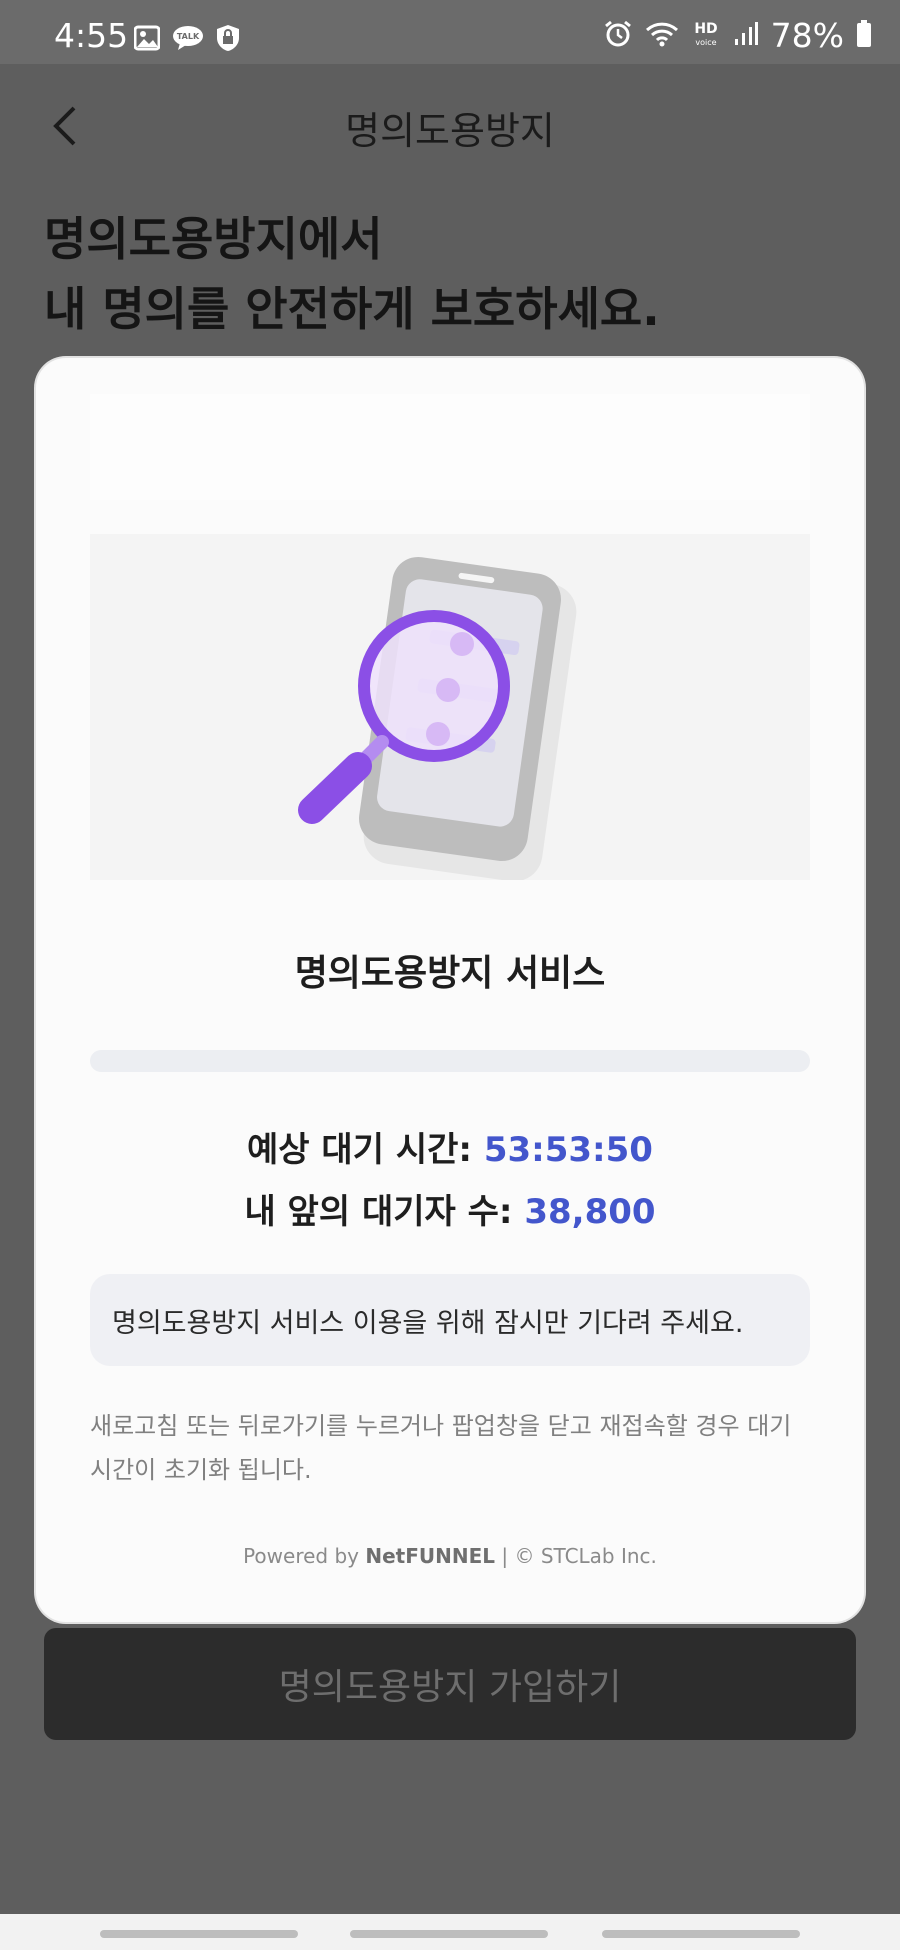  Describe the element at coordinates (864, 35) in the screenshot. I see `battery-icon` at that location.